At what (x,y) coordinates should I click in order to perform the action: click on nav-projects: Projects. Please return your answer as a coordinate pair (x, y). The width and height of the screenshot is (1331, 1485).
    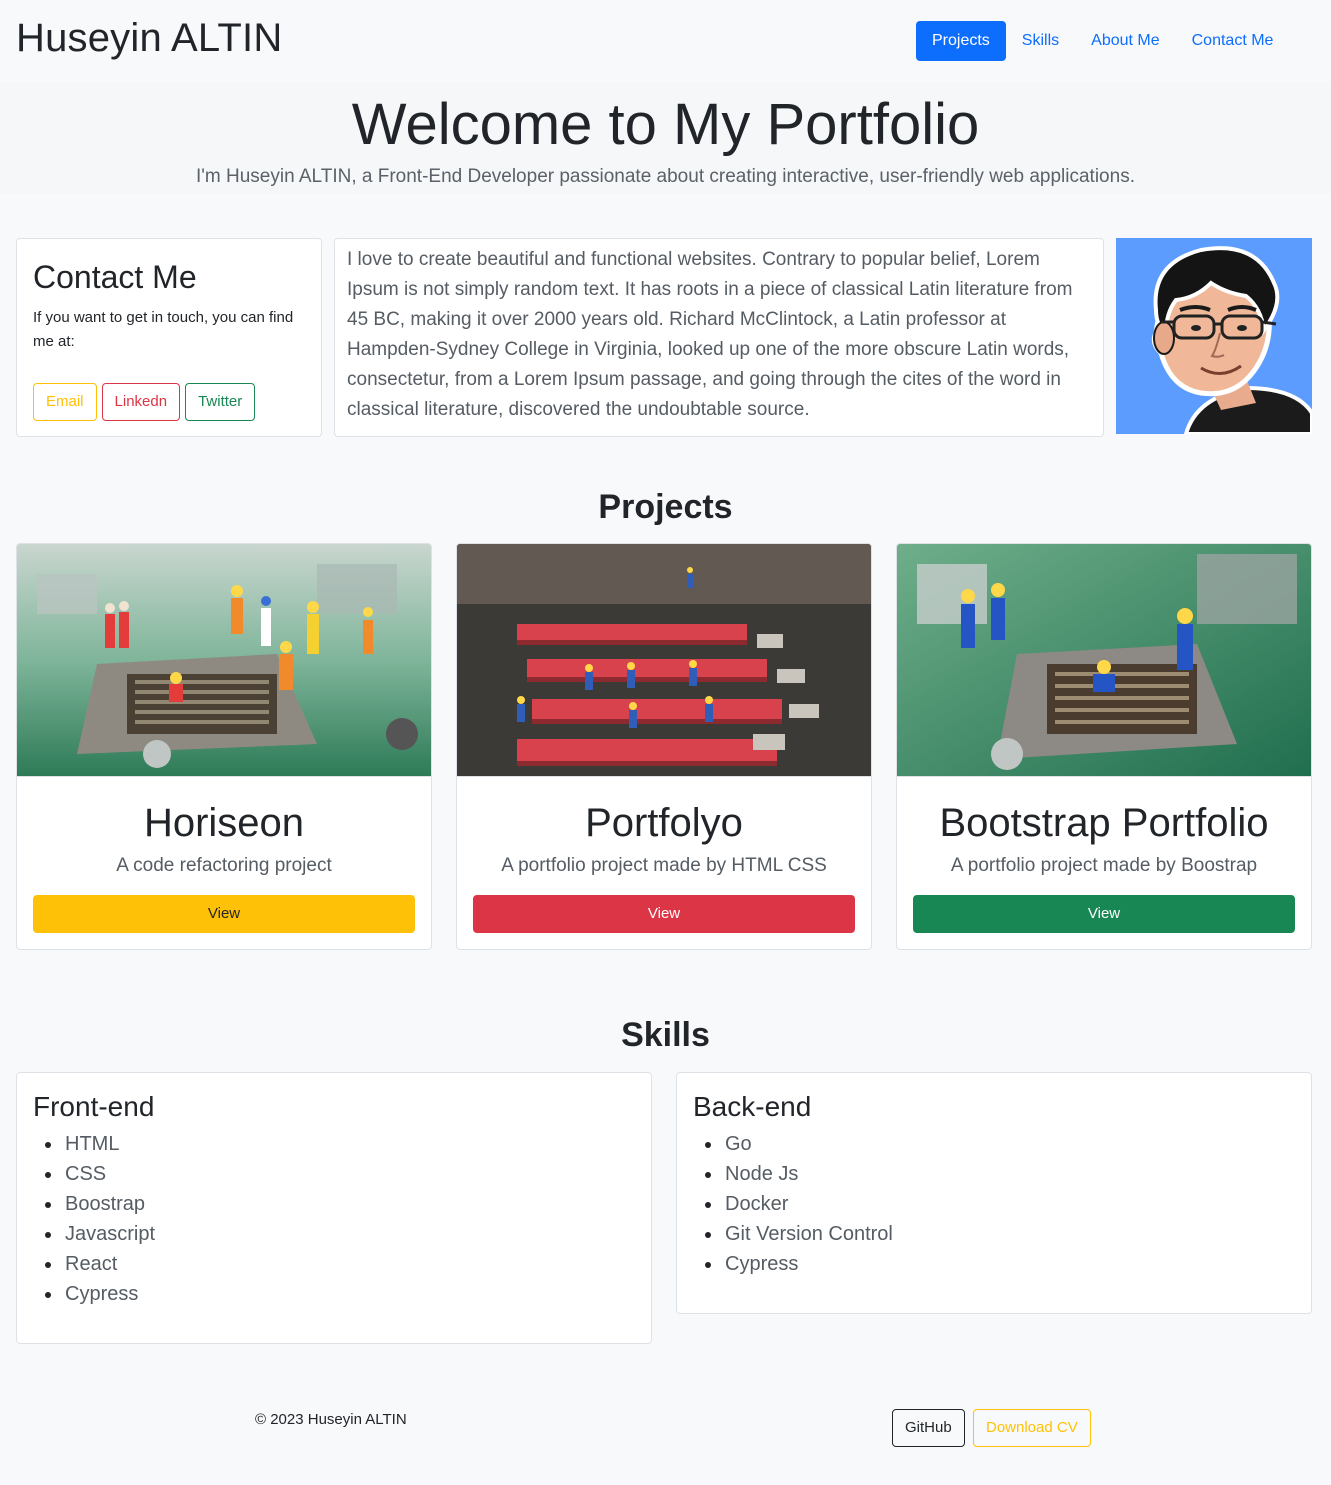
    Looking at the image, I should click on (961, 41).